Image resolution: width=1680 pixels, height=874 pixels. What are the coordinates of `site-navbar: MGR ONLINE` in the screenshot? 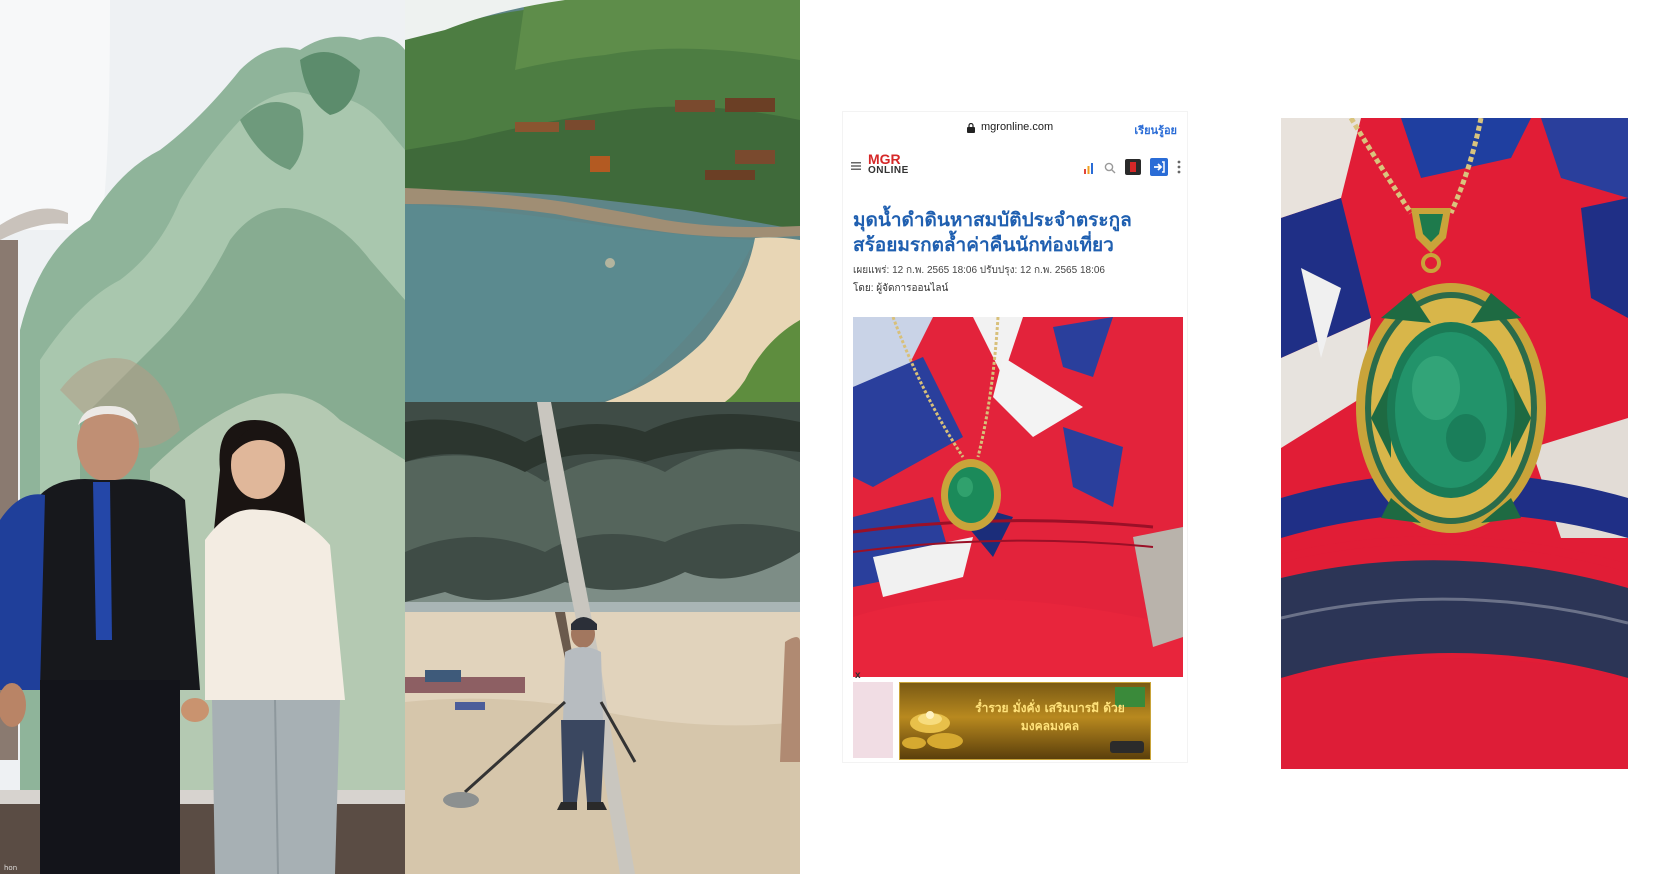 It's located at (1015, 166).